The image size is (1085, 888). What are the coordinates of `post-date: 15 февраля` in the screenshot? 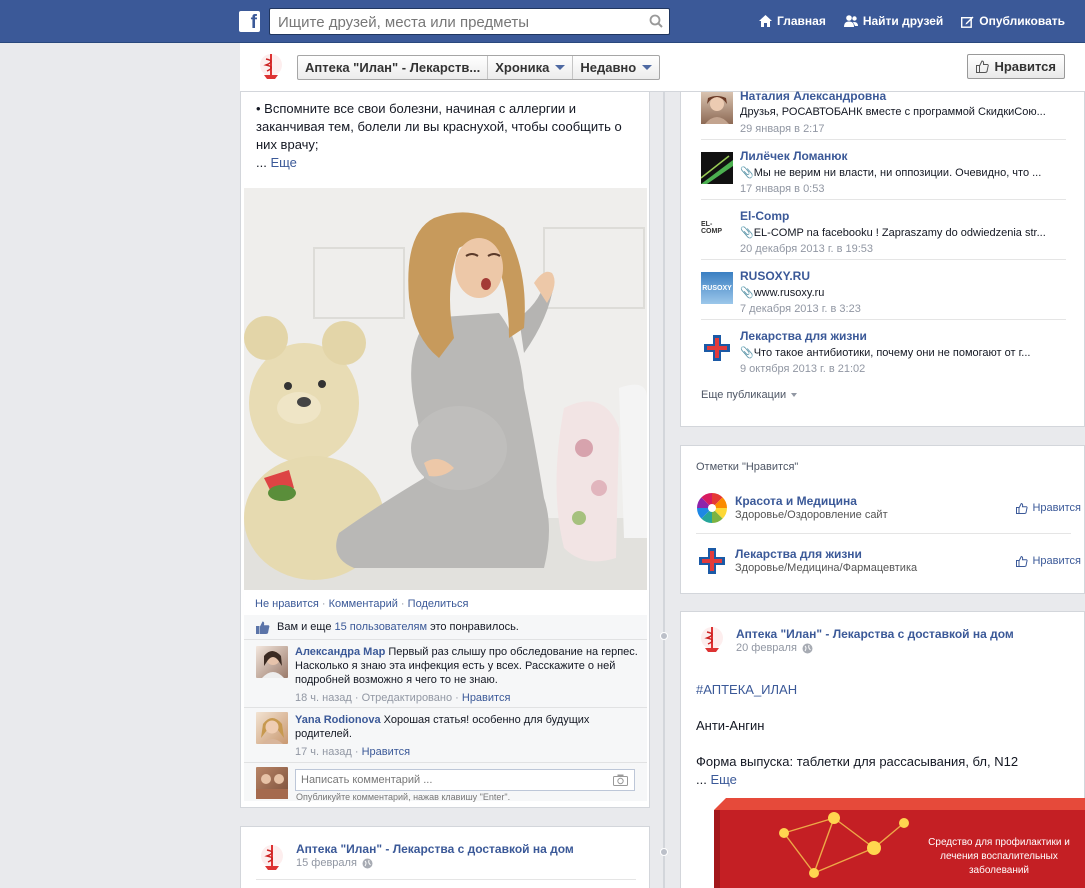 It's located at (326, 863).